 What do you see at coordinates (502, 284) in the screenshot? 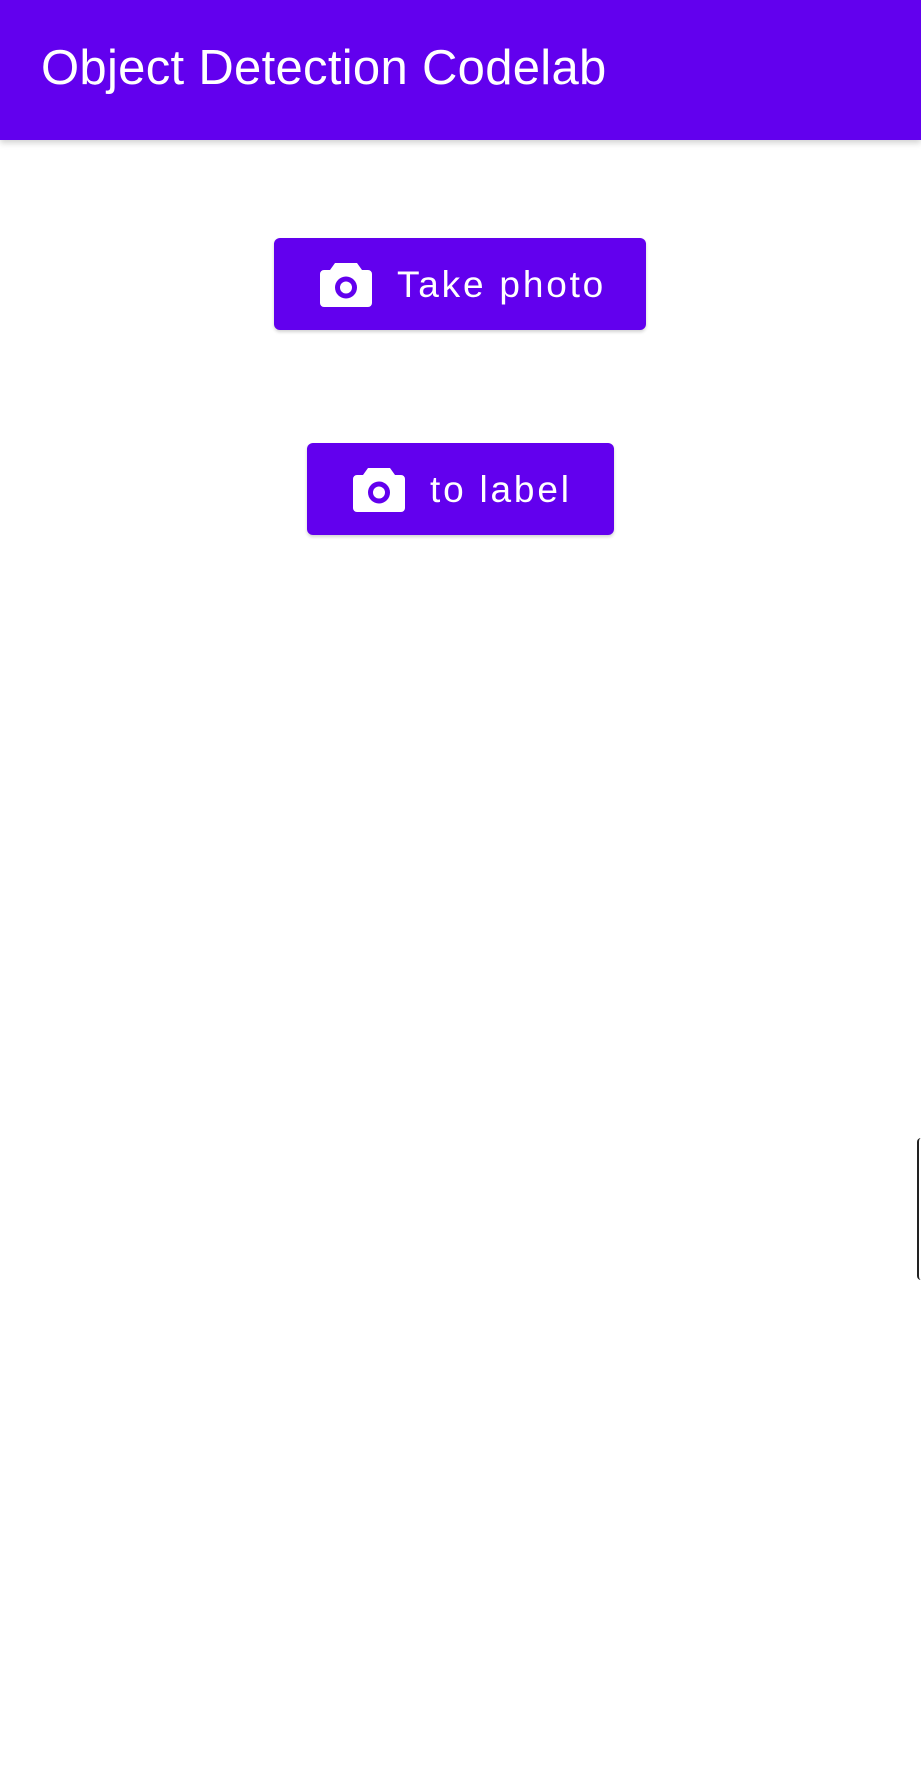
I see `take-photo-label: Take photo` at bounding box center [502, 284].